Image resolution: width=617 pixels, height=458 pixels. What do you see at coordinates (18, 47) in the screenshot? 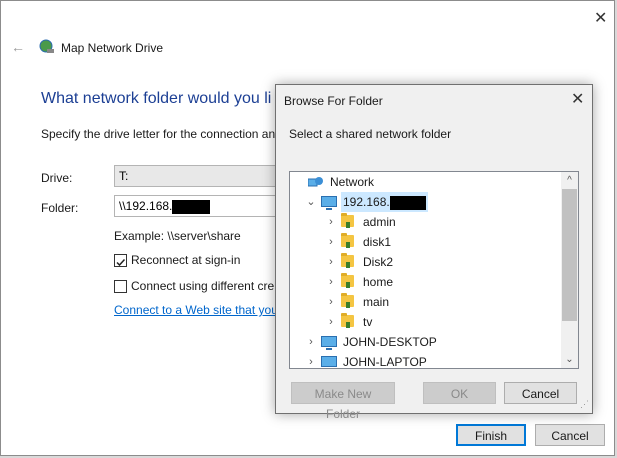
I see `back-arrow-icon: ←` at bounding box center [18, 47].